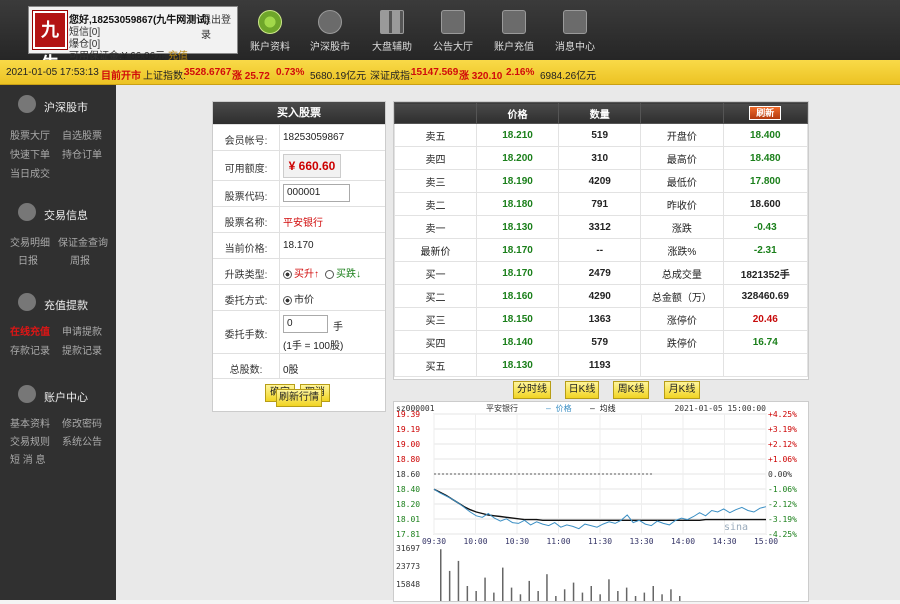  Describe the element at coordinates (82, 330) in the screenshot. I see `sidebar-item-apply-withdraw: 申请提款` at that location.